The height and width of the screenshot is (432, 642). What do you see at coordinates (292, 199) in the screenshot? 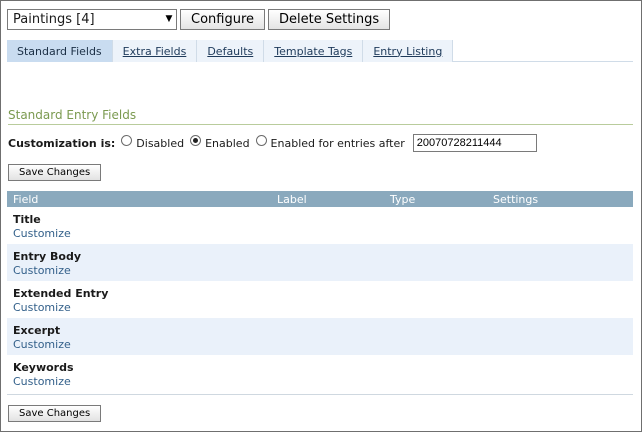
I see `header-label: Label` at bounding box center [292, 199].